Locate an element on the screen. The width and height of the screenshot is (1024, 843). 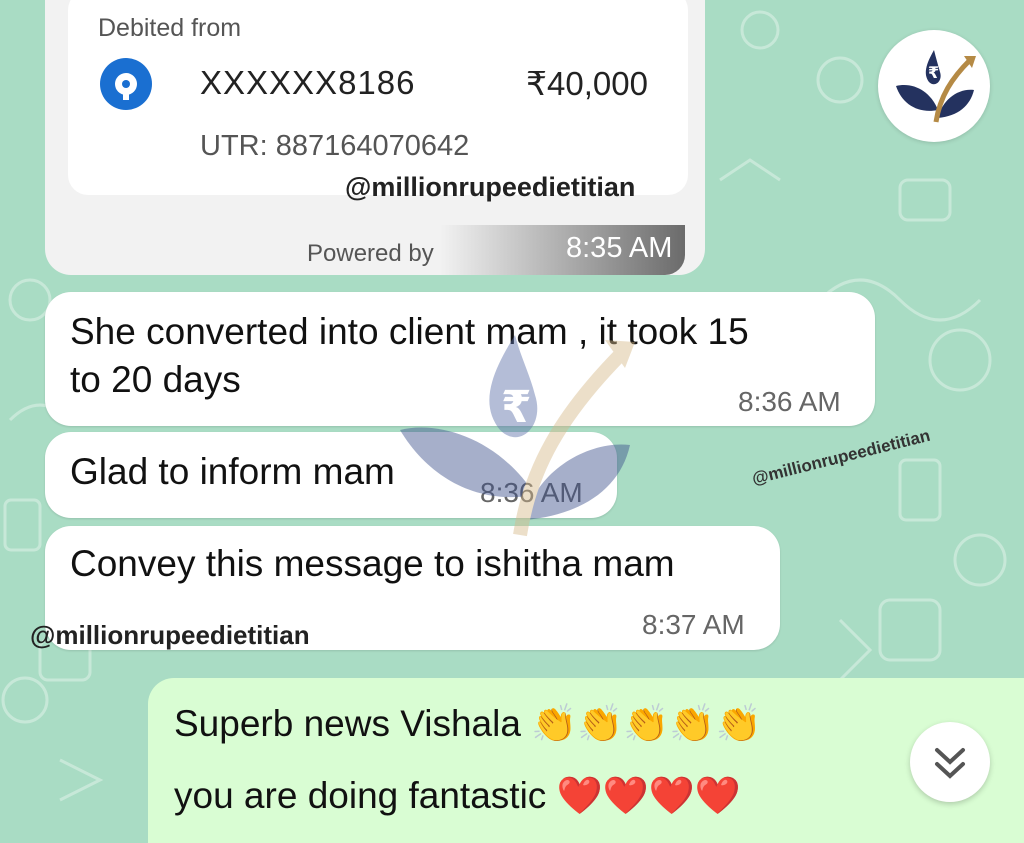
reply-line1-text: Superb news Vishala is located at coordinates (347, 723).